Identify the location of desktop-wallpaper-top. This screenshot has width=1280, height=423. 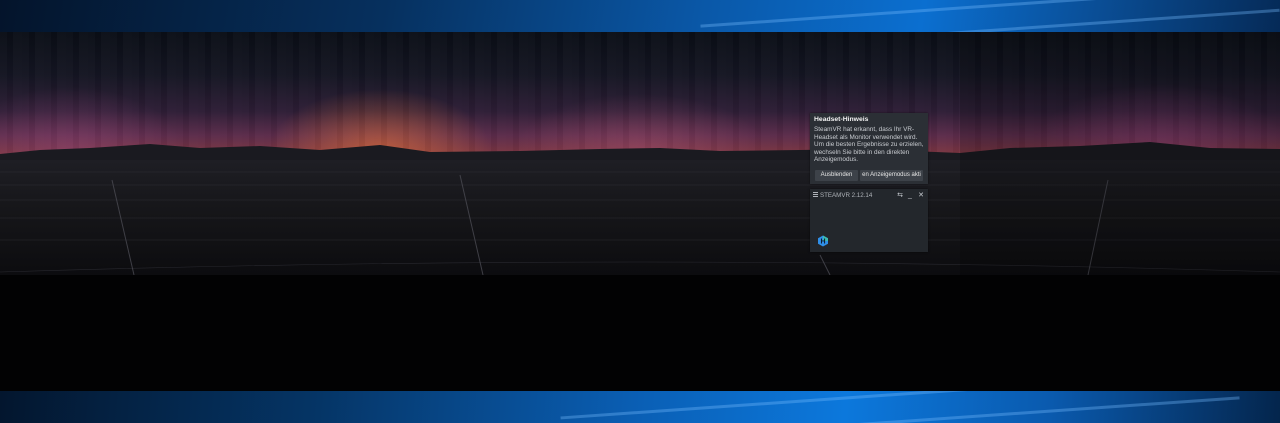
(640, 16).